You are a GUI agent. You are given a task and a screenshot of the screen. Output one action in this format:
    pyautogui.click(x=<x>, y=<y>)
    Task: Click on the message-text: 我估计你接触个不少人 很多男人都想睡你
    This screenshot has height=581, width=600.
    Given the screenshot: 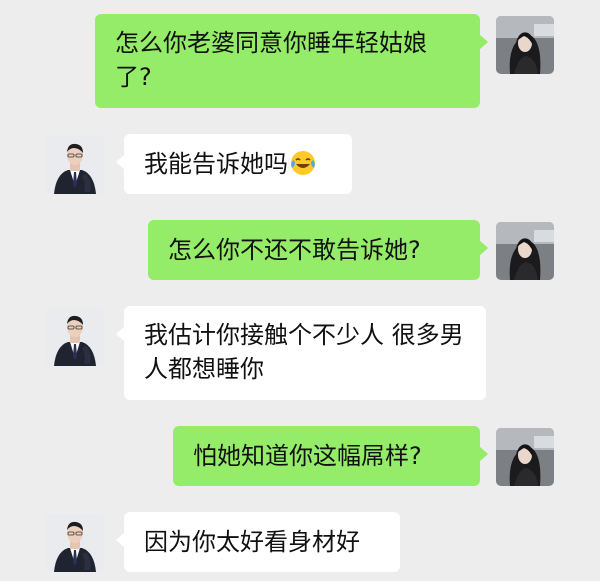 What is the action you would take?
    pyautogui.click(x=304, y=352)
    